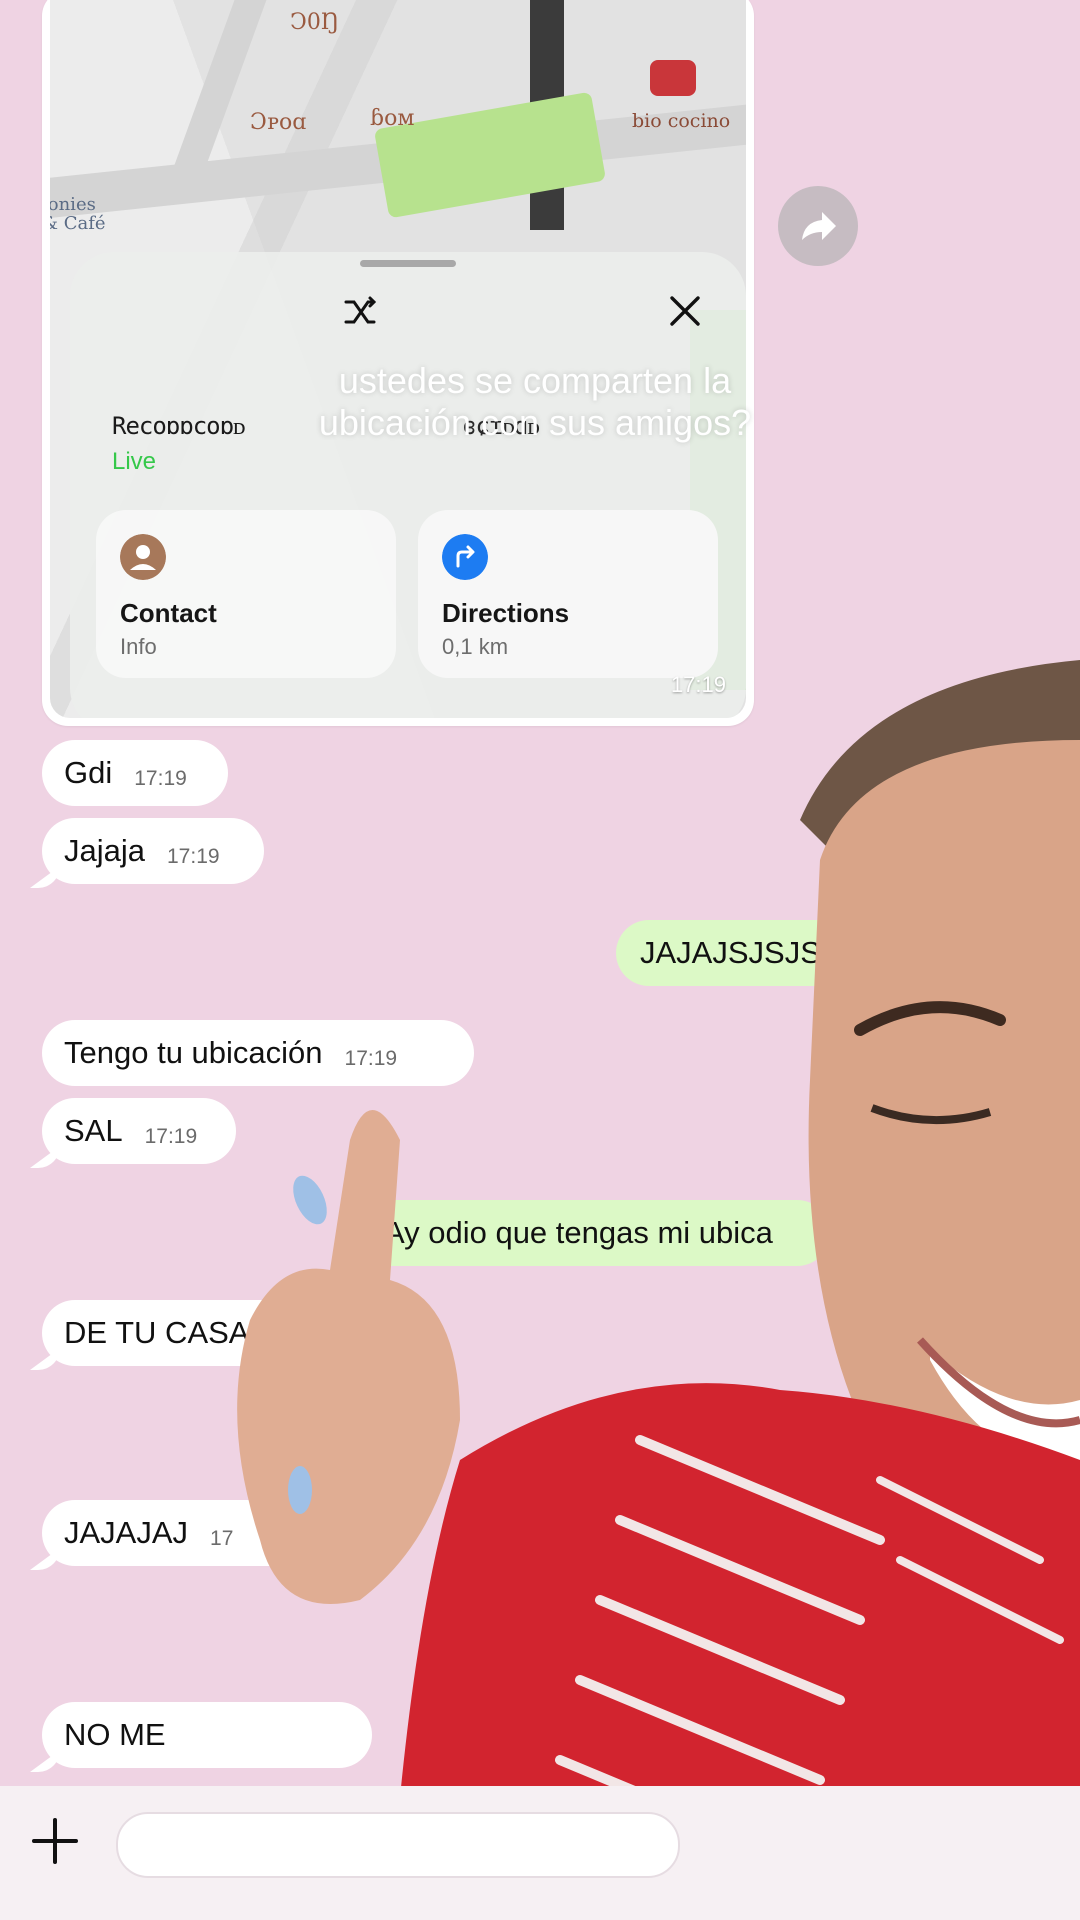  I want to click on shuffle-icon, so click(360, 312).